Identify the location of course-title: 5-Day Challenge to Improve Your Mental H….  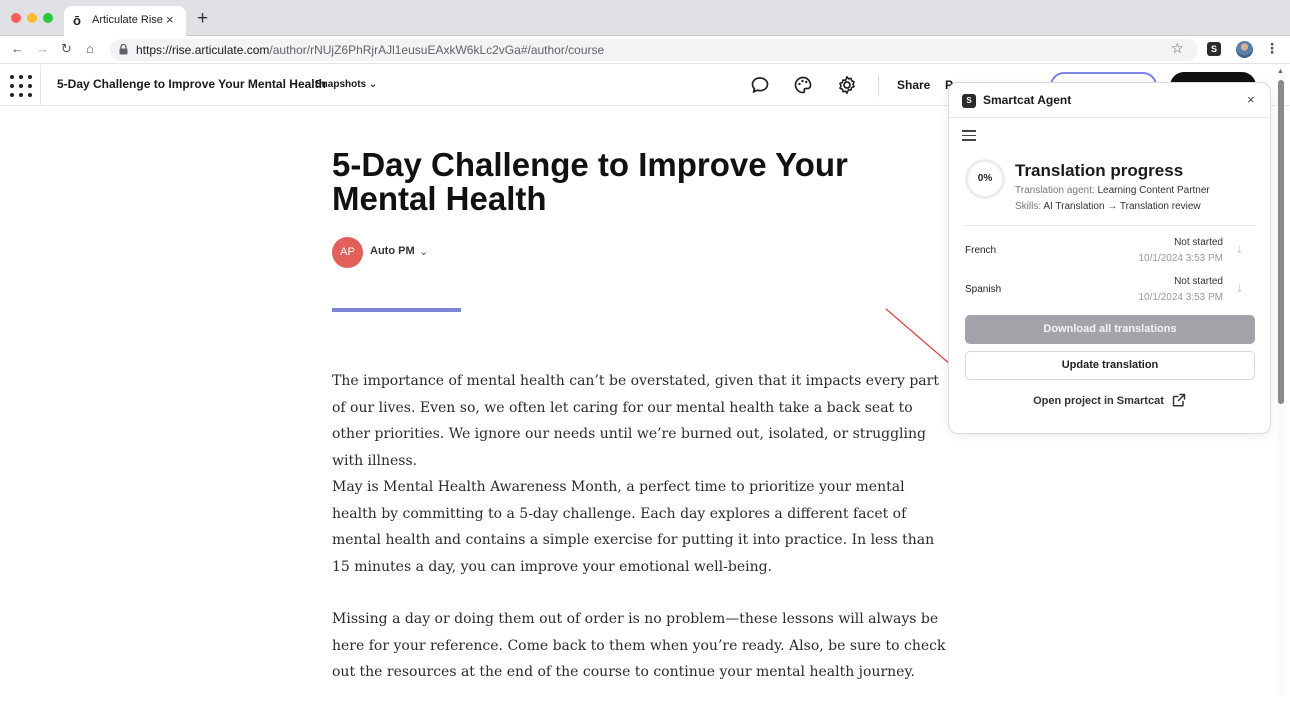
(191, 84).